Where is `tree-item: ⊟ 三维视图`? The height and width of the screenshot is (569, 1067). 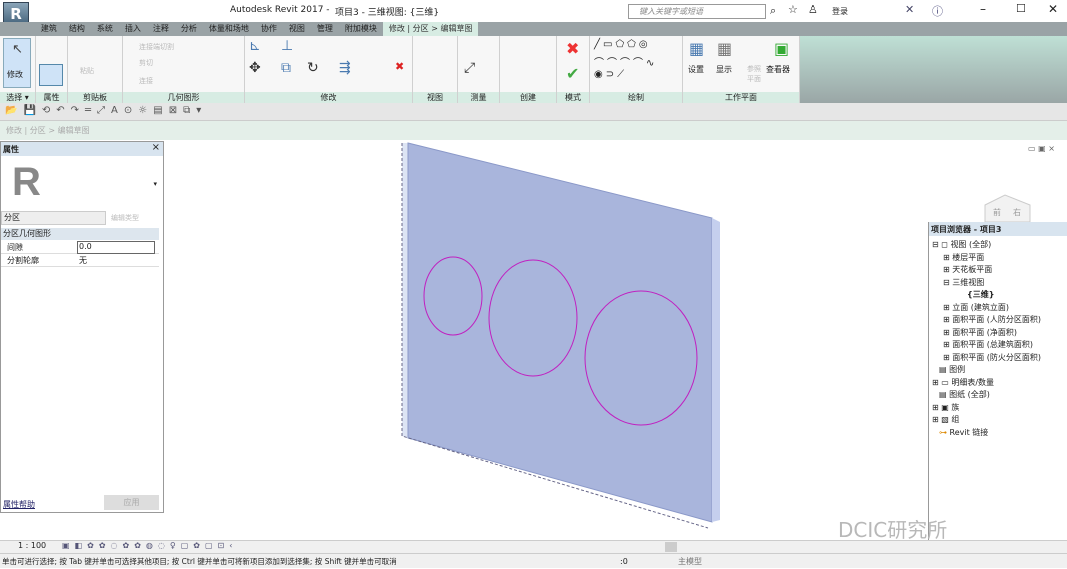 tree-item: ⊟ 三维视图 is located at coordinates (963, 282).